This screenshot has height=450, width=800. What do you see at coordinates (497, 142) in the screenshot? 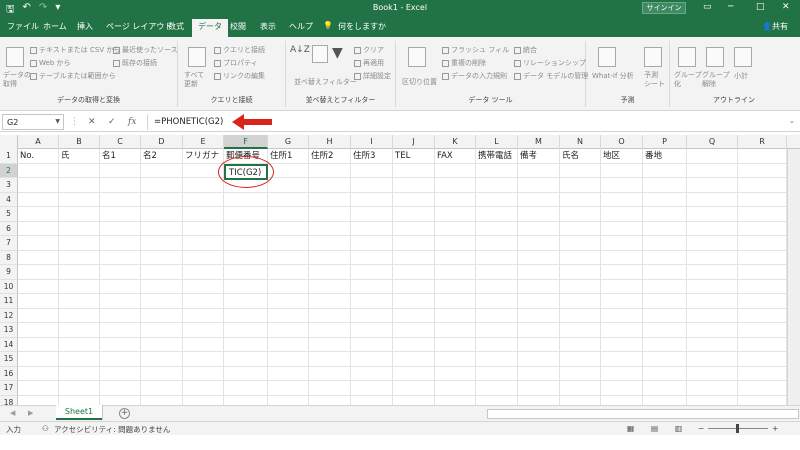
I see `column-header-l: L` at bounding box center [497, 142].